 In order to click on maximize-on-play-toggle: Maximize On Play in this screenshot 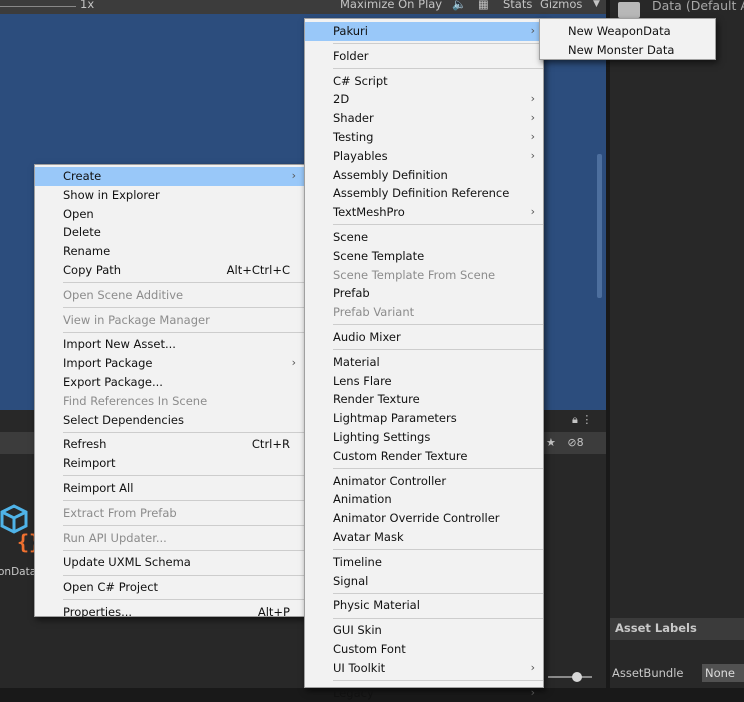, I will do `click(391, 5)`.